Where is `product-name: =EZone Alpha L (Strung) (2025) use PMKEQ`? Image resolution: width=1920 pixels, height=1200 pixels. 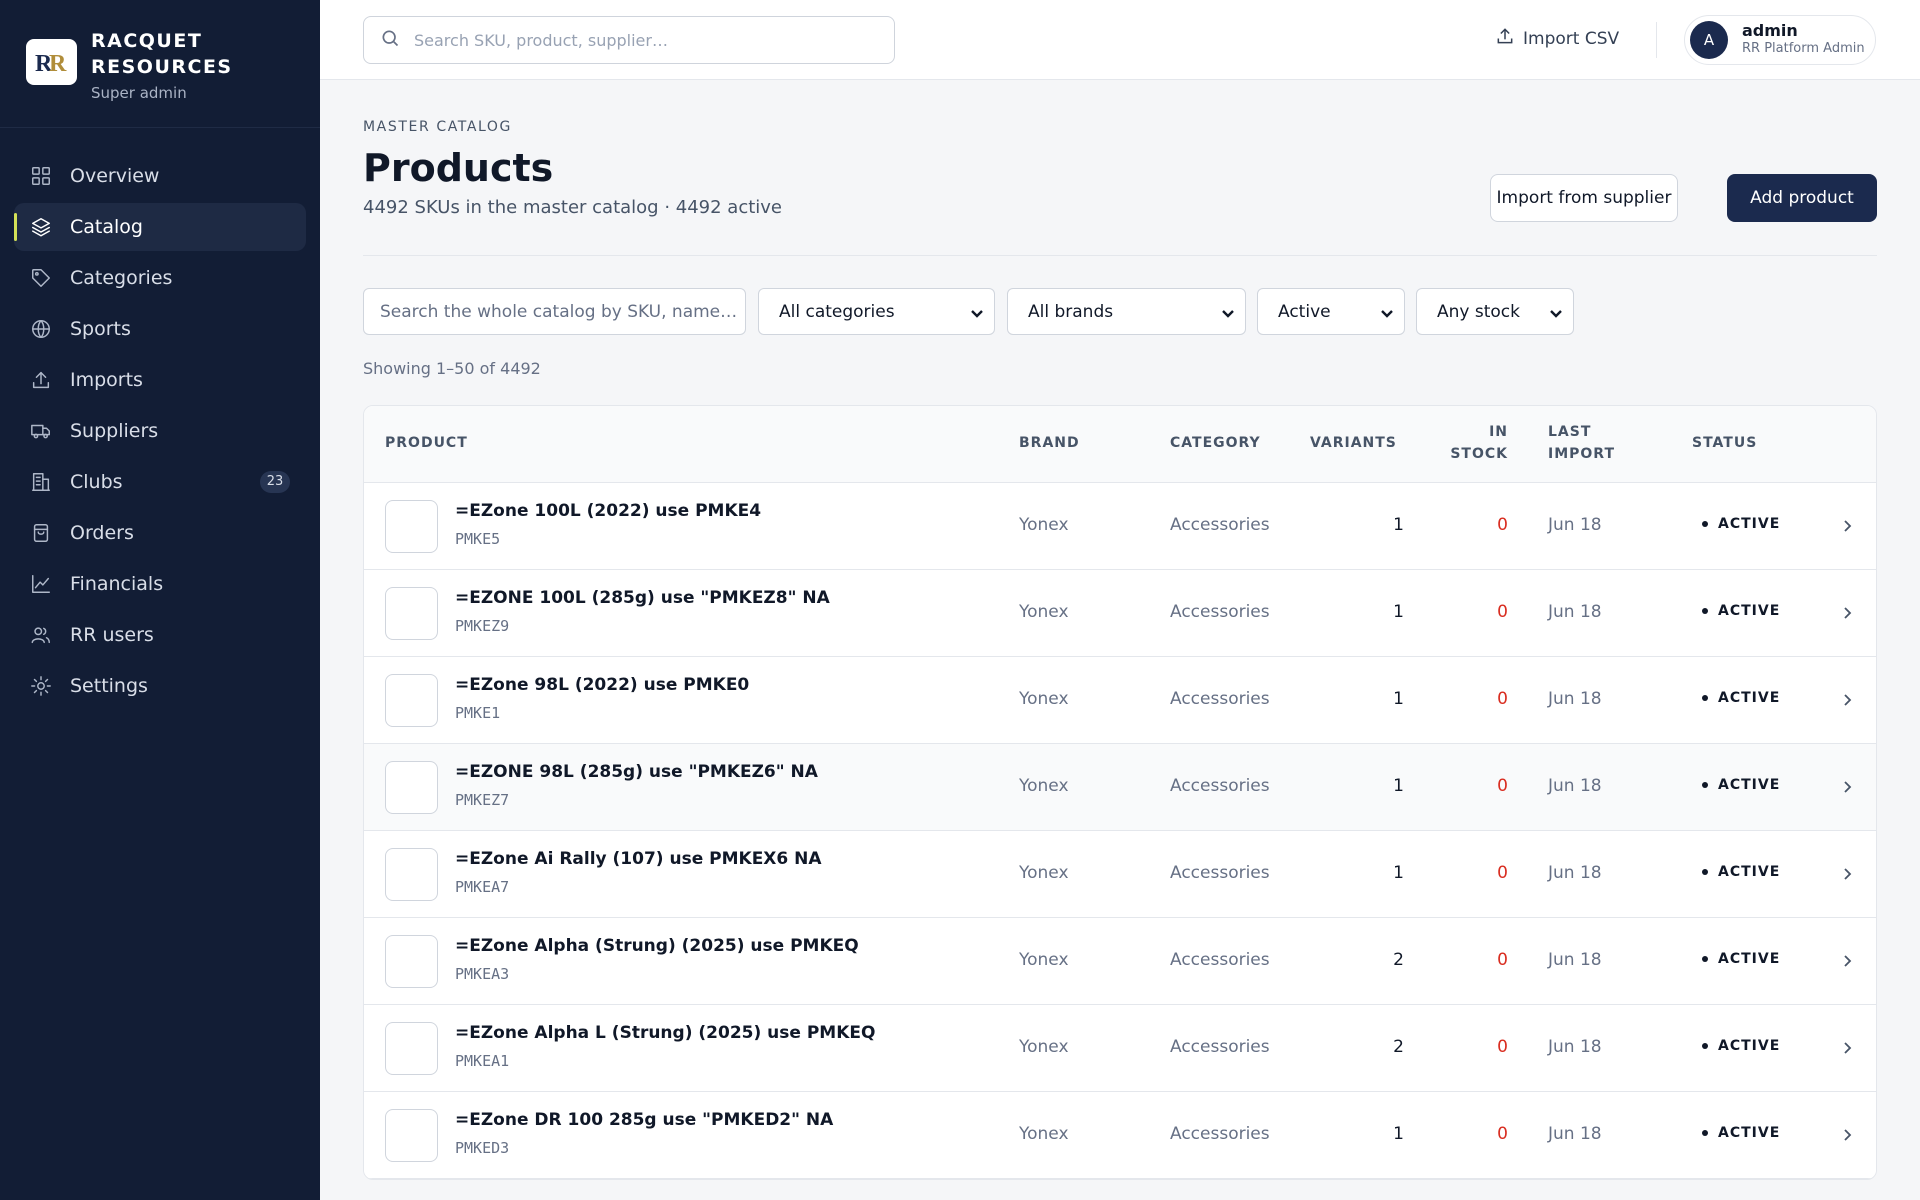
product-name: =EZone Alpha L (Strung) (2025) use PMKEQ is located at coordinates (665, 1033).